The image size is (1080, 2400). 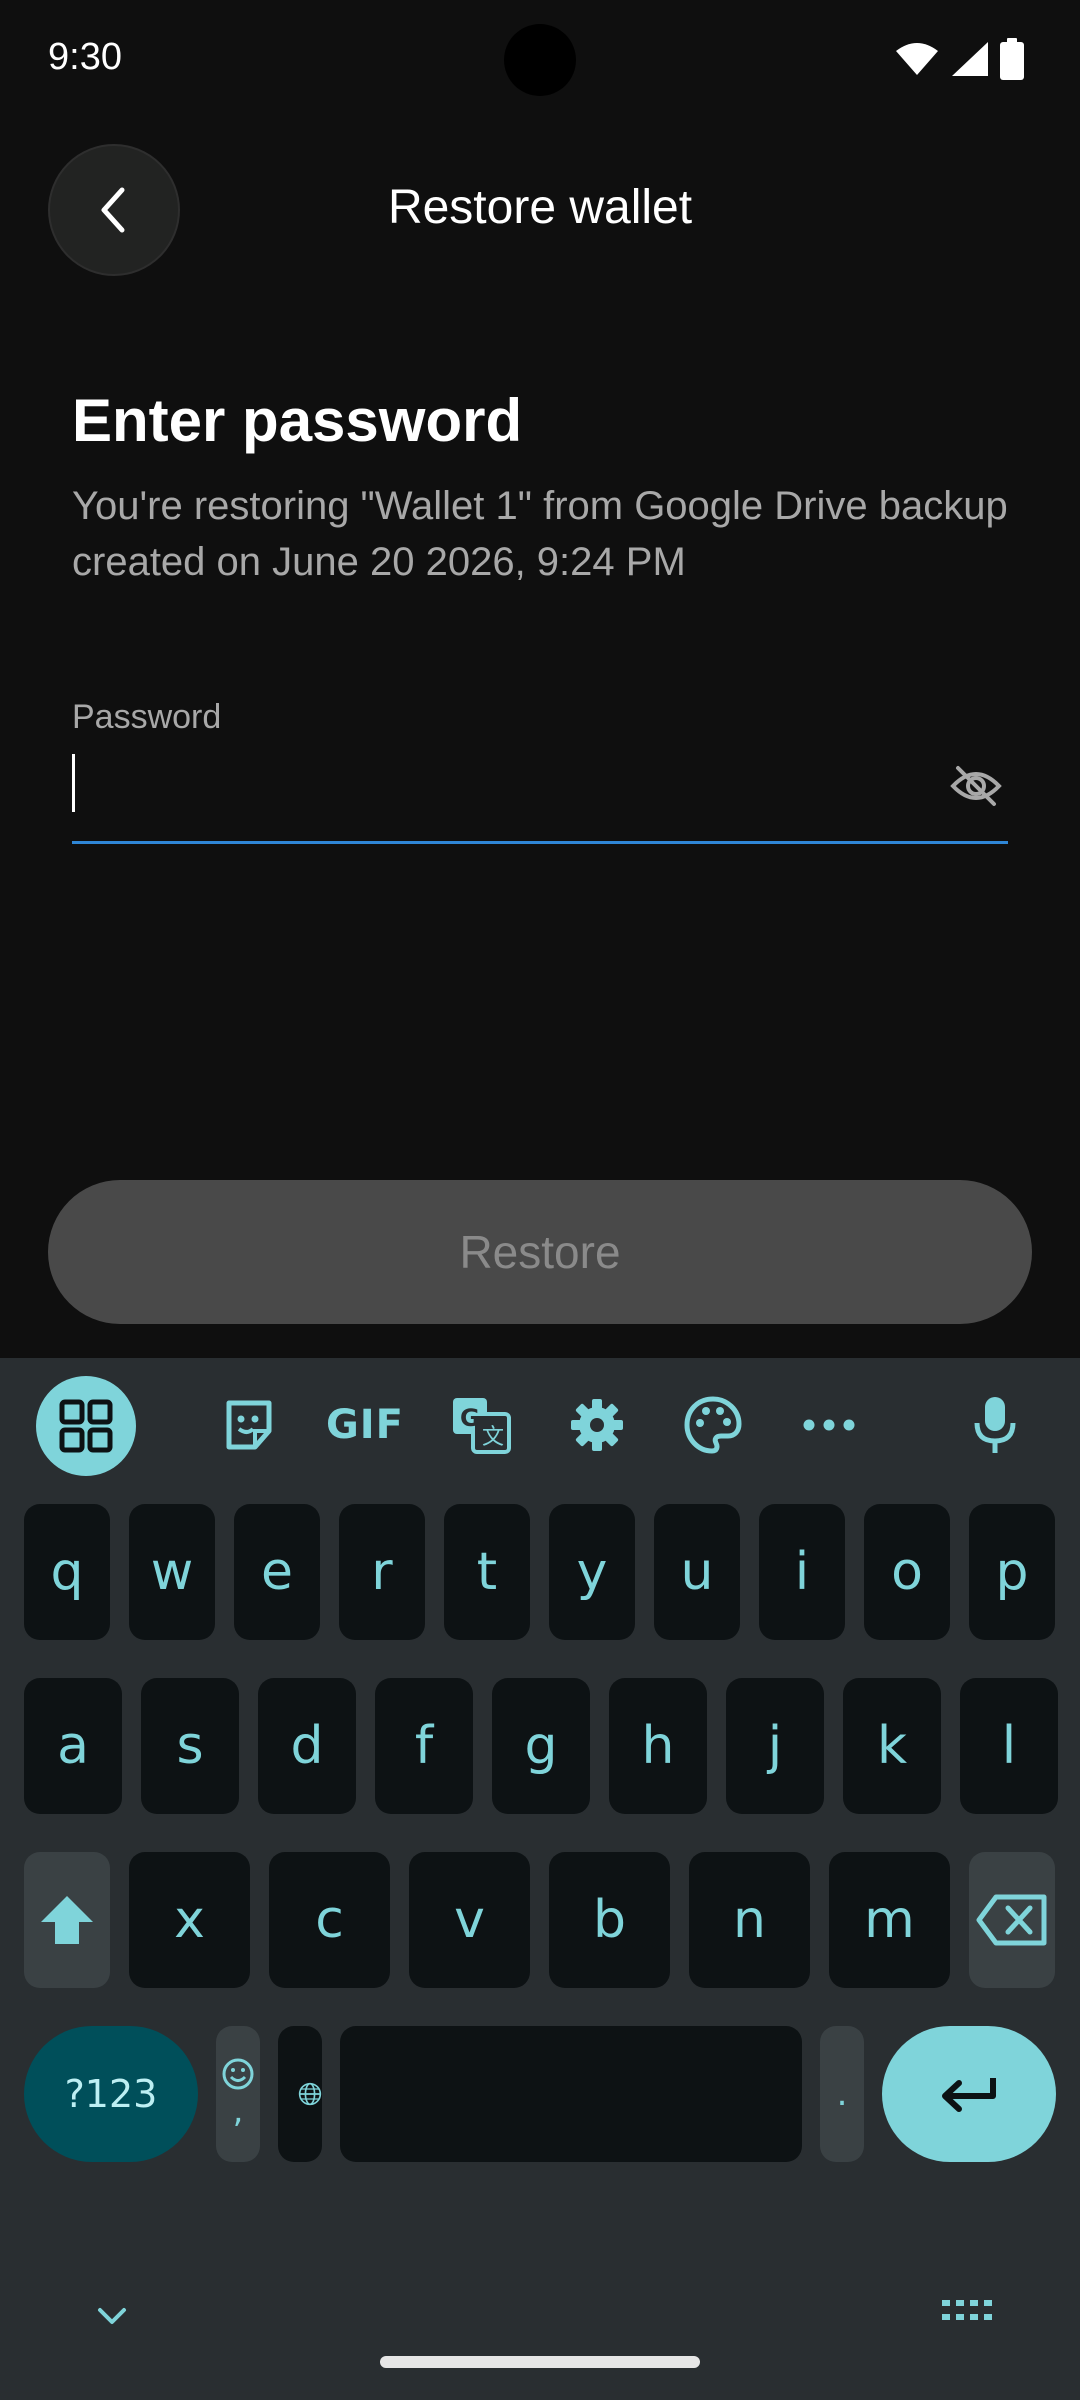 What do you see at coordinates (190, 1746) in the screenshot?
I see `key-s: s` at bounding box center [190, 1746].